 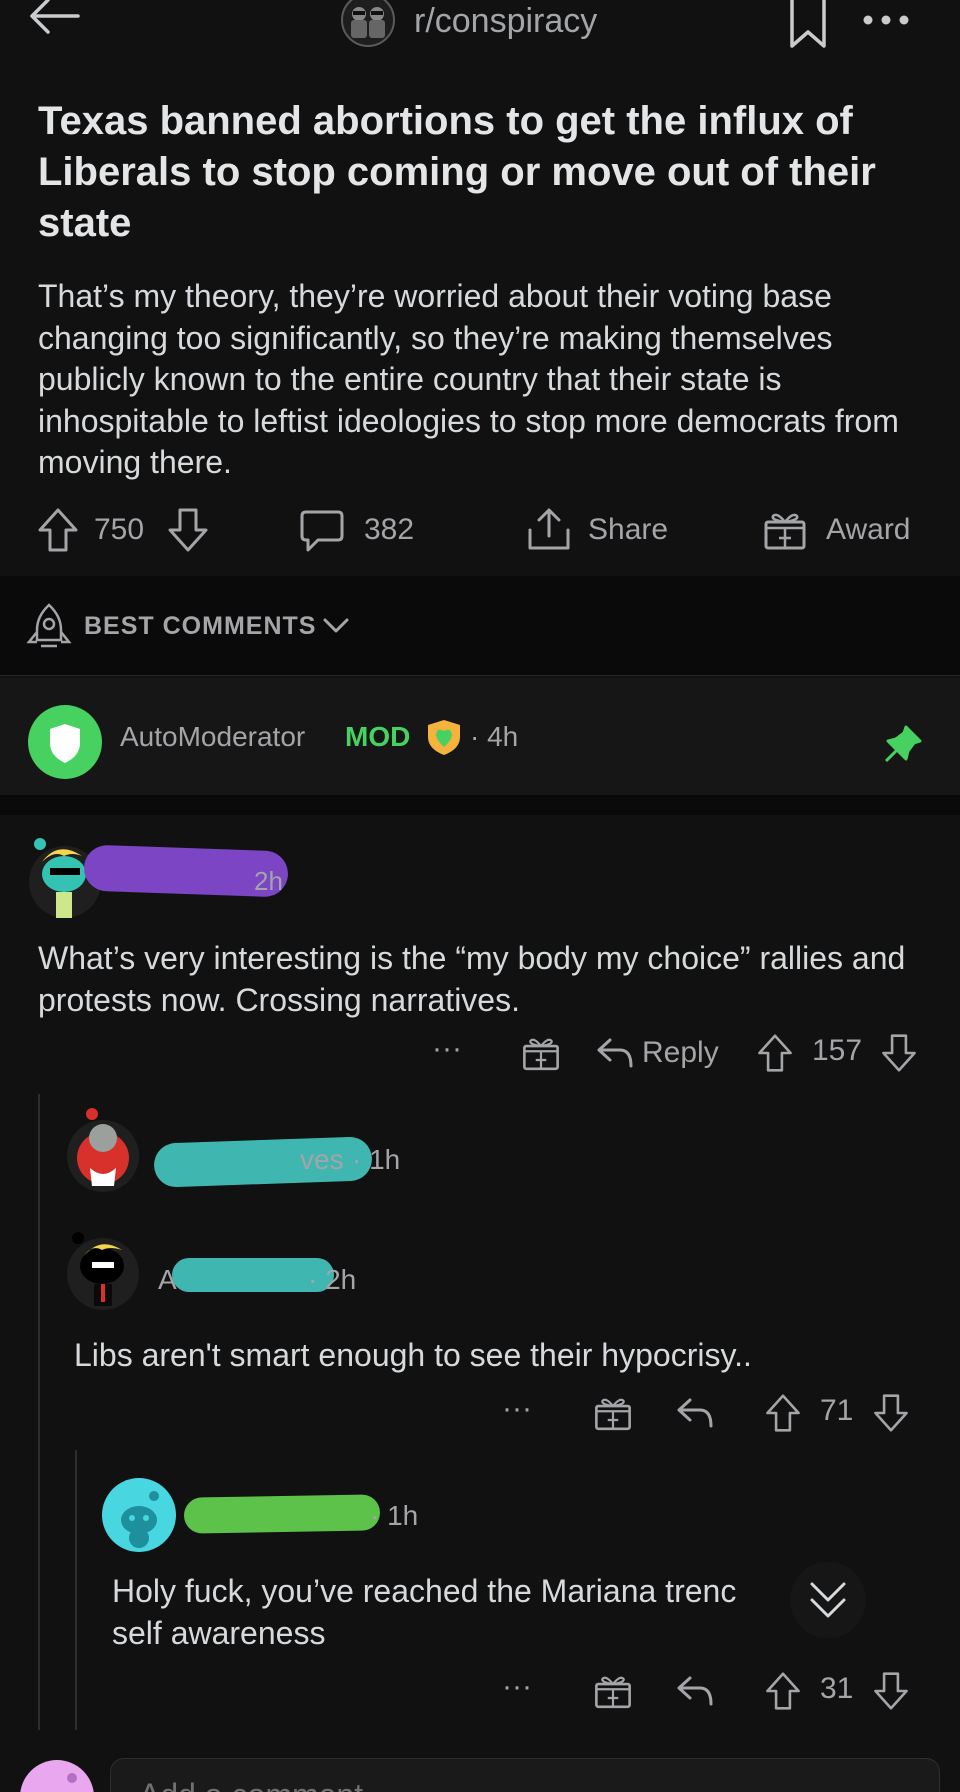 What do you see at coordinates (200, 626) in the screenshot?
I see `sort-label: BEST COMMENTS` at bounding box center [200, 626].